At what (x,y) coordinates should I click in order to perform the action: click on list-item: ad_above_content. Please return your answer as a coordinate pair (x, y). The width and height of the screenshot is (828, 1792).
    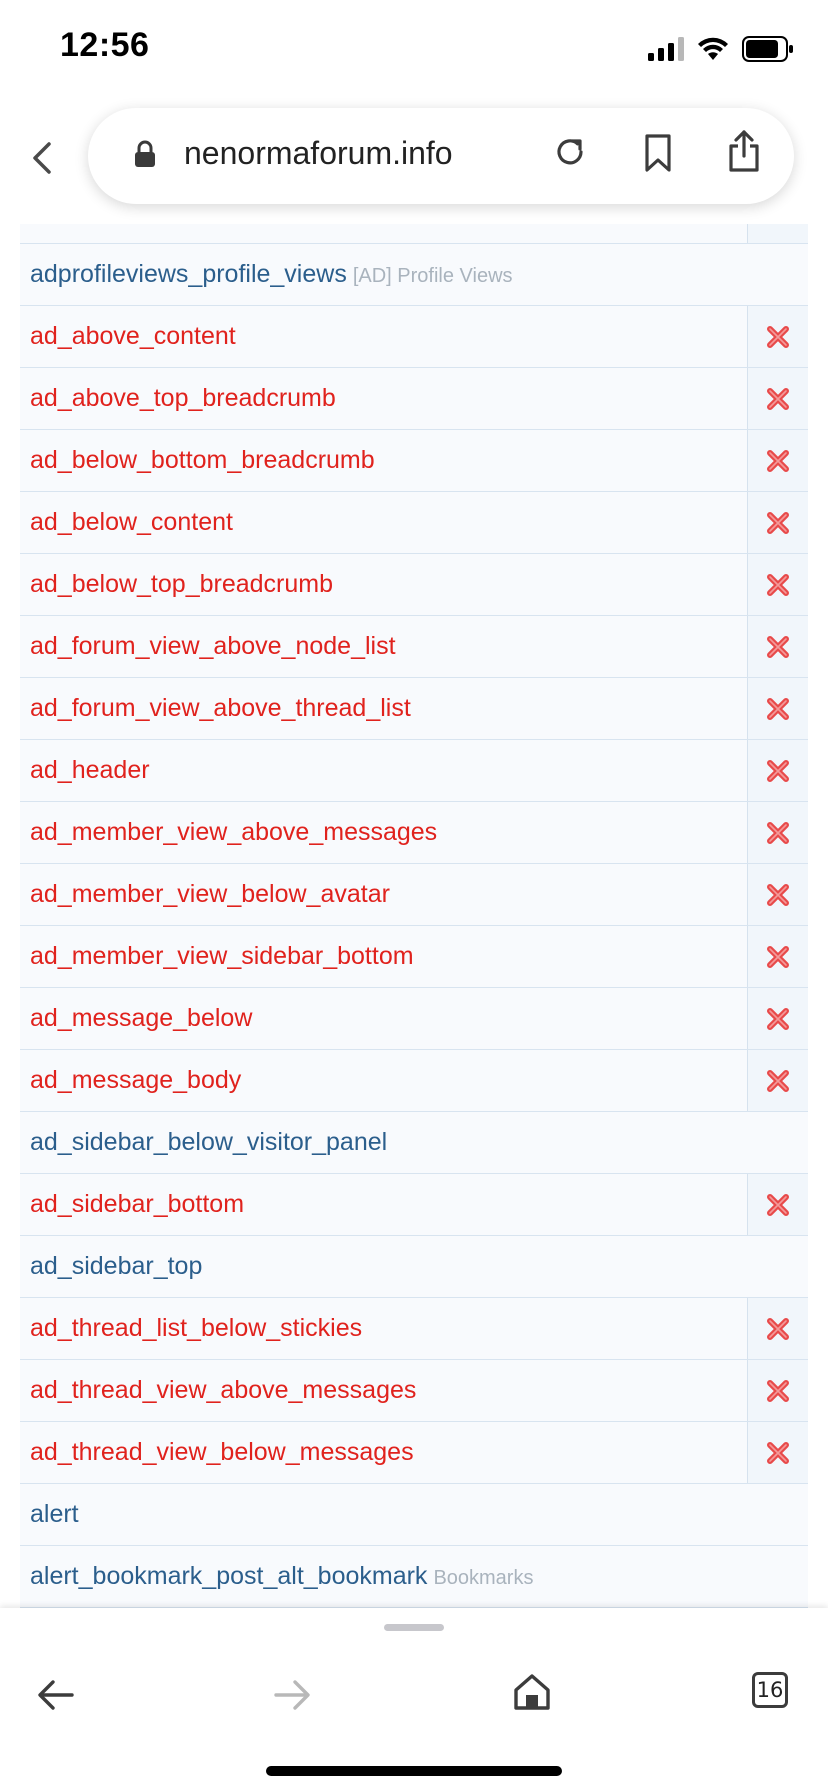
    Looking at the image, I should click on (414, 337).